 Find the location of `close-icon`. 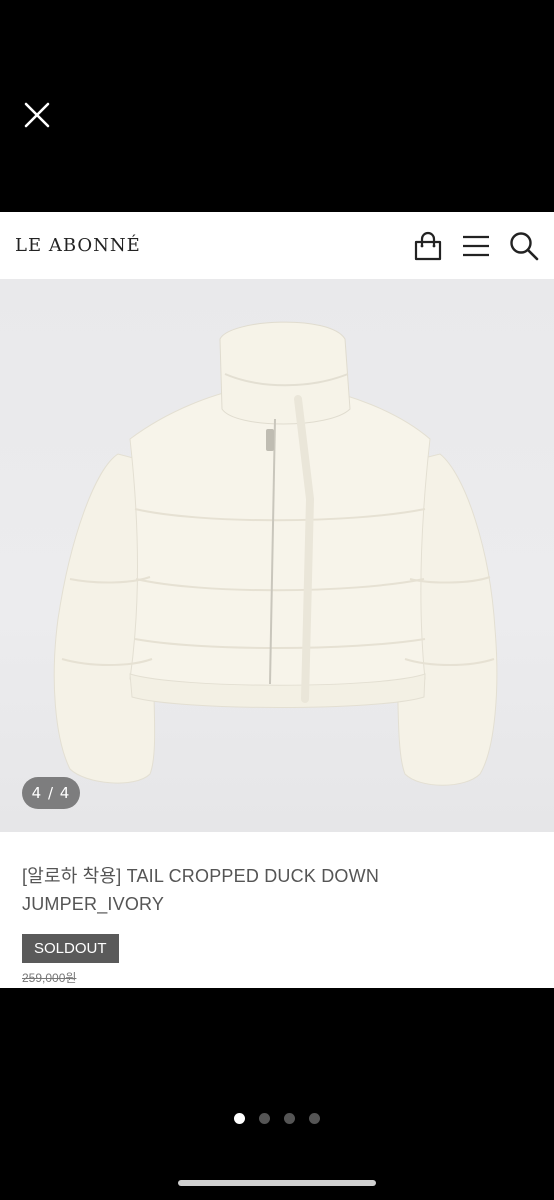

close-icon is located at coordinates (37, 115).